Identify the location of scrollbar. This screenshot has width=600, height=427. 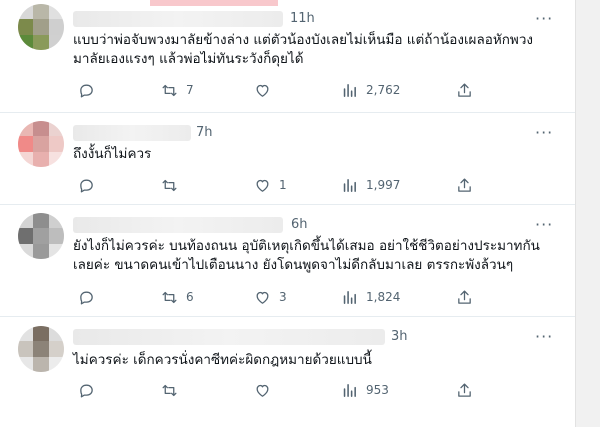
(587, 213).